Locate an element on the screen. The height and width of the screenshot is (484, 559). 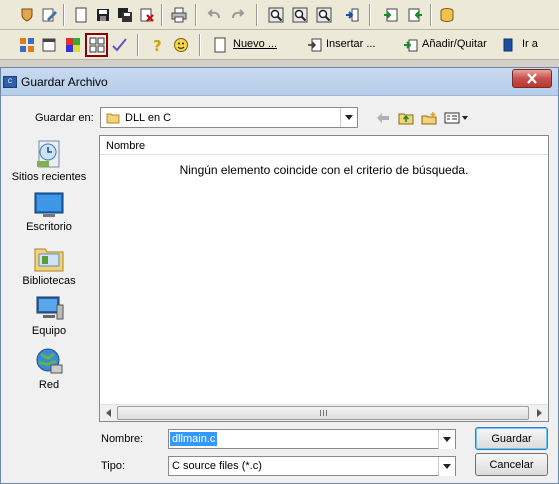
database-icon is located at coordinates (447, 15).